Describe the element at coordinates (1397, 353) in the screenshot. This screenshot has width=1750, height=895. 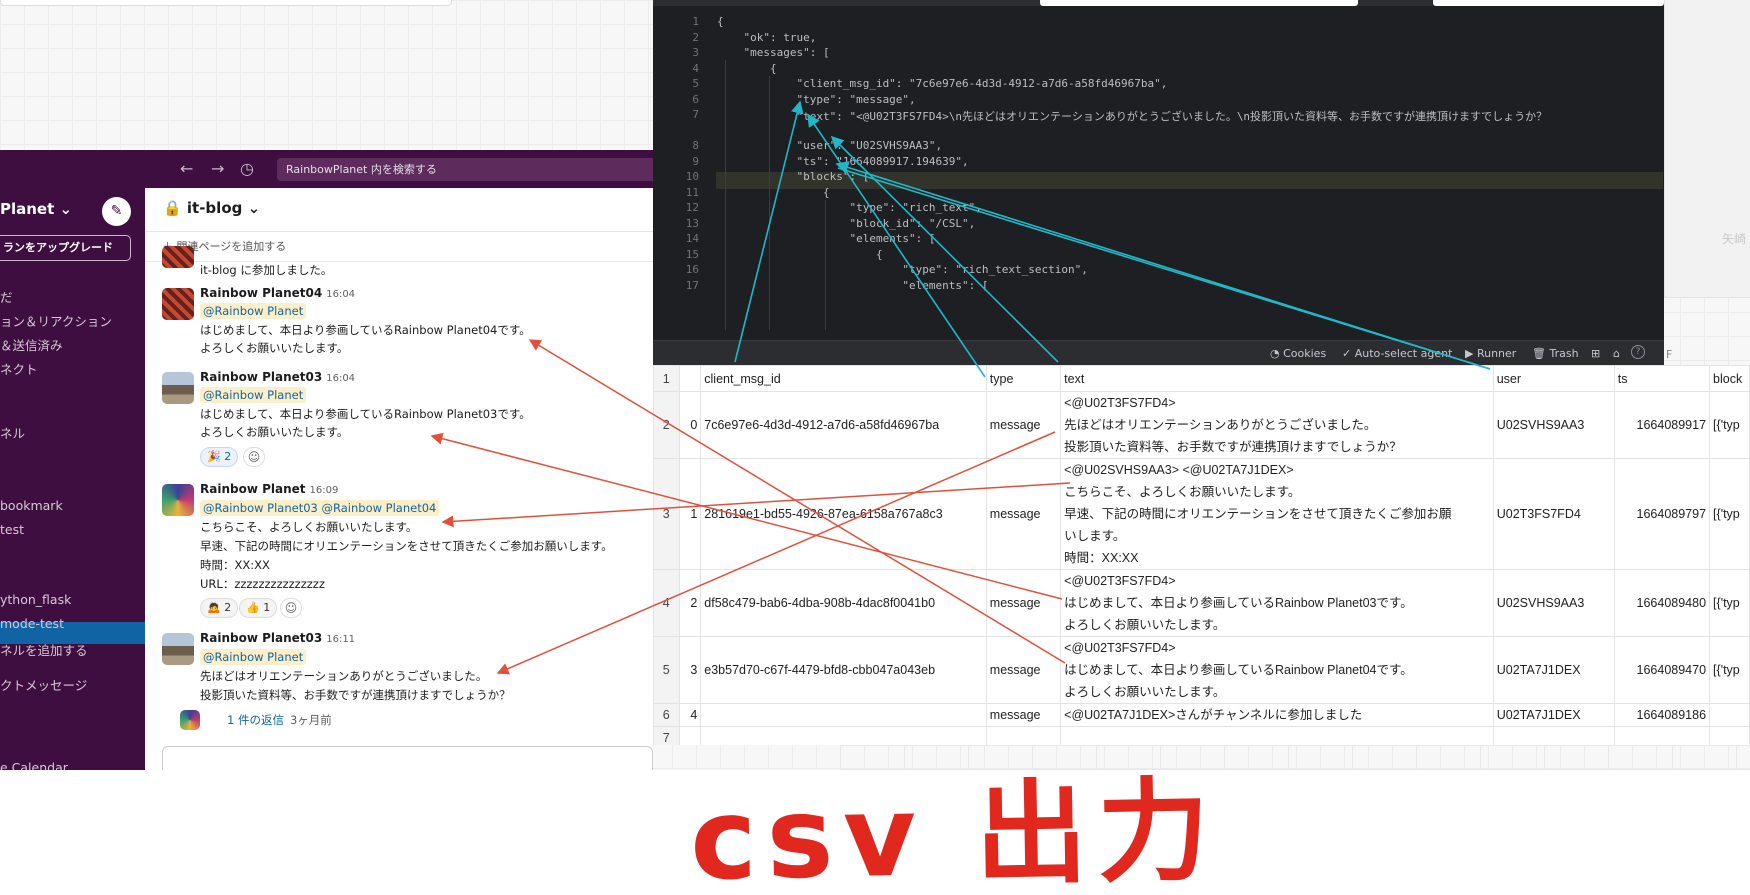
I see `auto-select-agent-toggle: ✓ Auto-select agent` at that location.